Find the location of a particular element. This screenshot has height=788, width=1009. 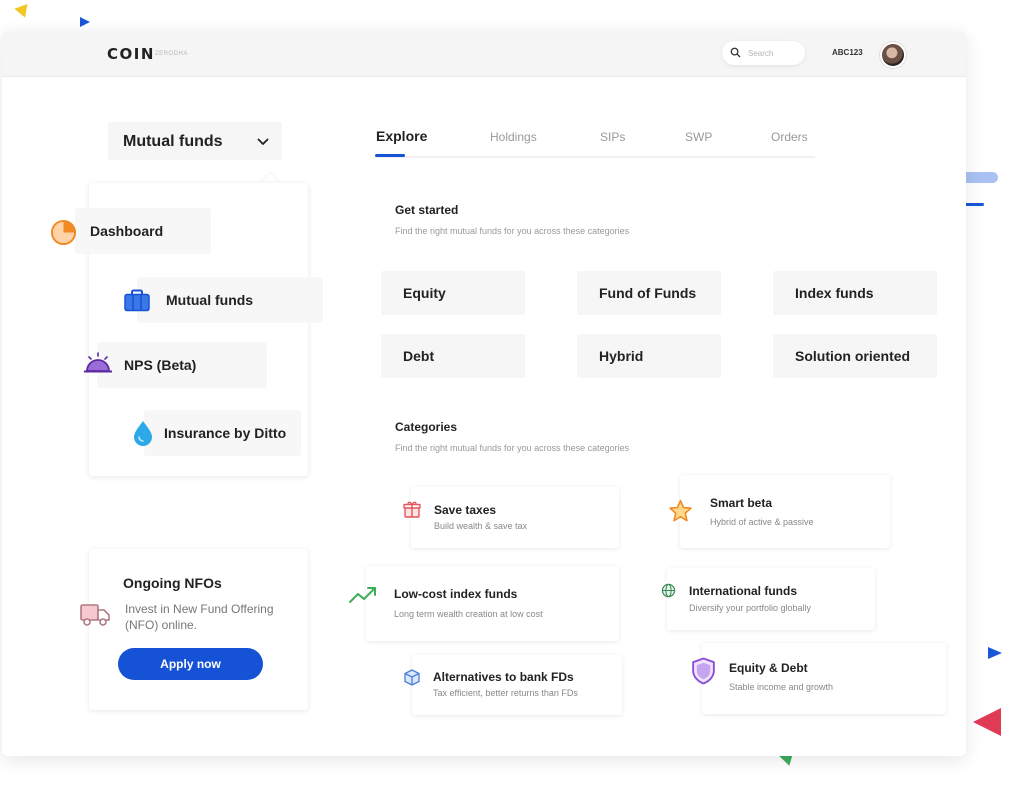

category-subtitle: Build wealth & save tax is located at coordinates (481, 526).